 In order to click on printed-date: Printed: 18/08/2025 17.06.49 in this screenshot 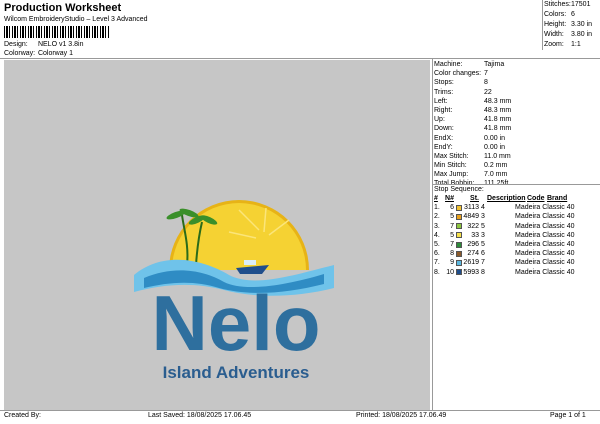, I will do `click(401, 415)`.